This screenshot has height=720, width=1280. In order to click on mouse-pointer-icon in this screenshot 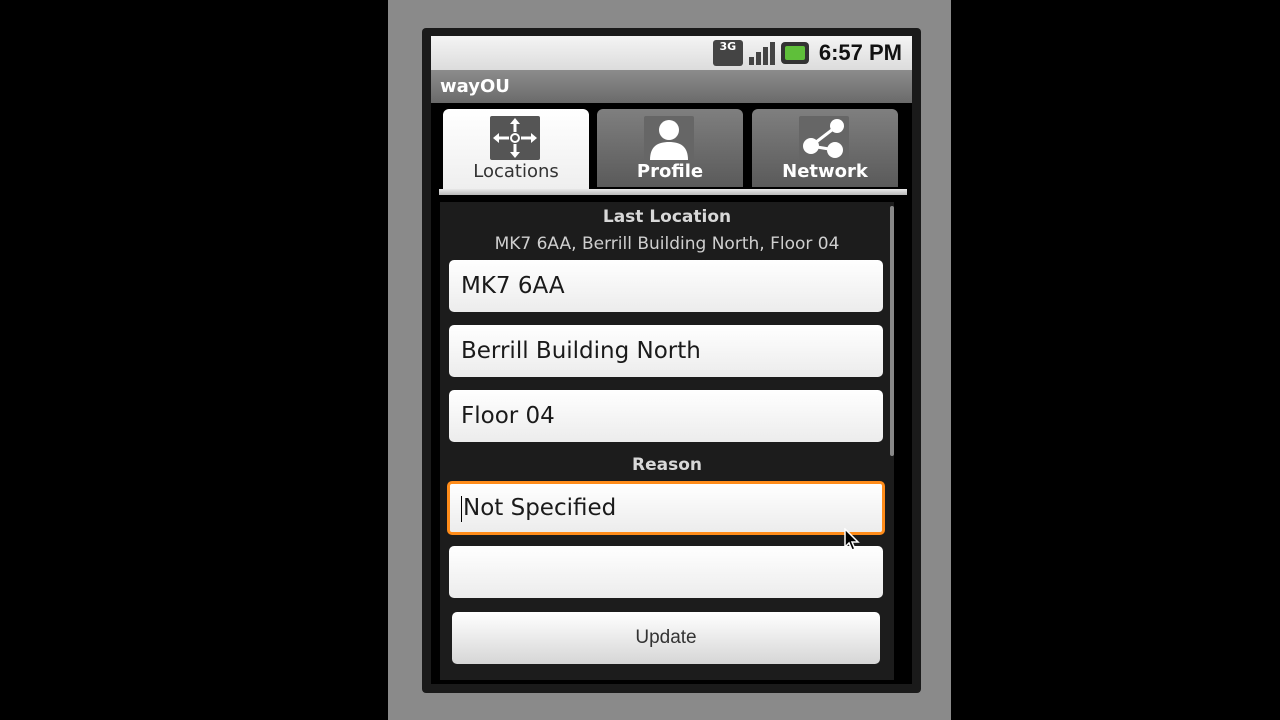, I will do `click(853, 541)`.